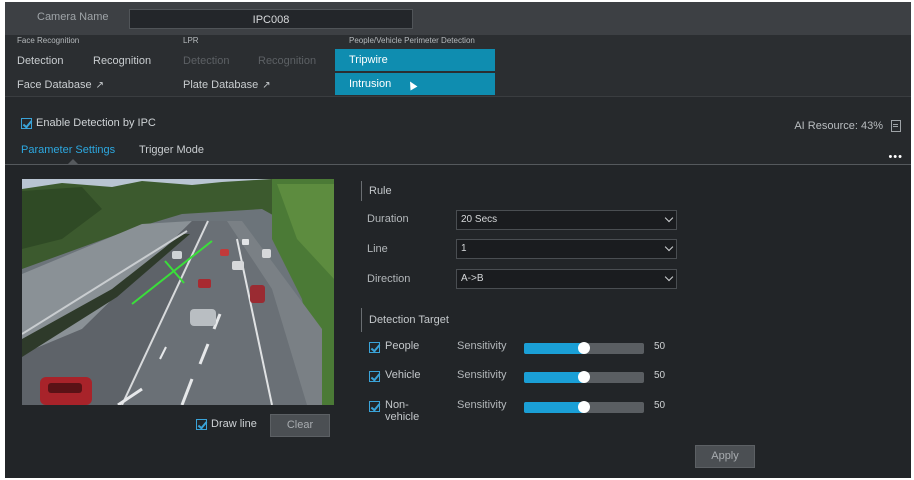 Image resolution: width=914 pixels, height=480 pixels. Describe the element at coordinates (566, 279) in the screenshot. I see `direction-select: A->B` at that location.